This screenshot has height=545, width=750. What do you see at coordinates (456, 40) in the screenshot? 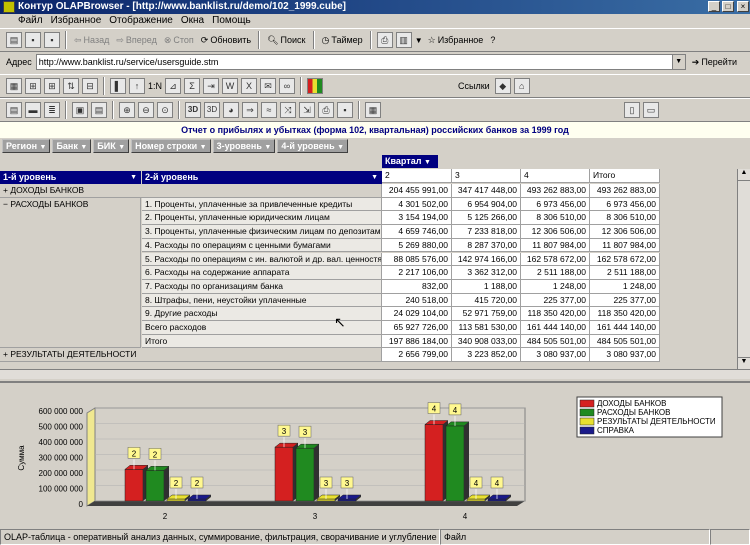
I see `favorites-button: ☆ Избранное` at bounding box center [456, 40].